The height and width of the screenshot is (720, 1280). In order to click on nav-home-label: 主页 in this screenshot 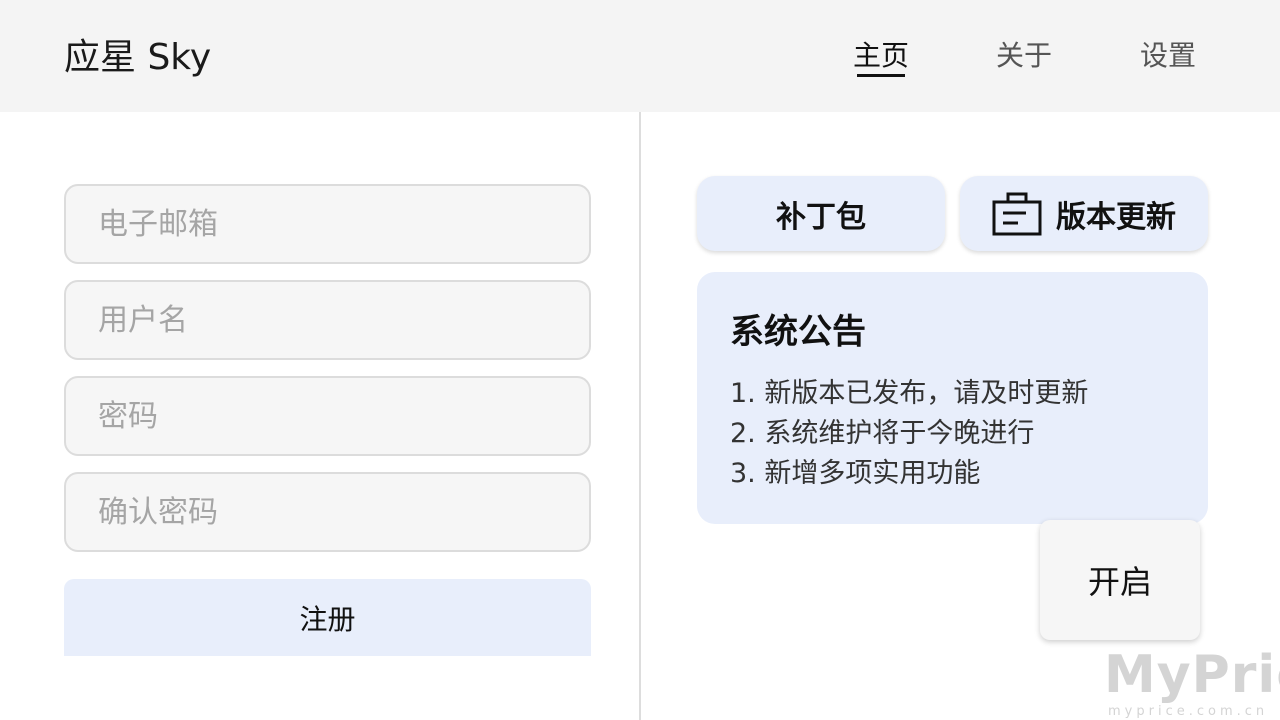, I will do `click(881, 55)`.